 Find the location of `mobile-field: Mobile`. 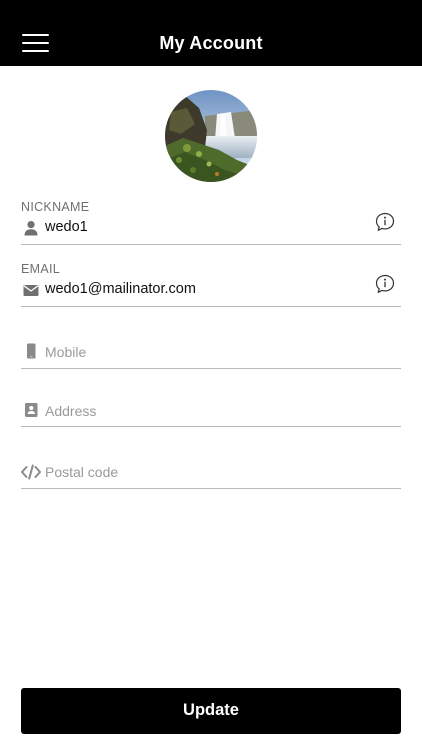

mobile-field: Mobile is located at coordinates (211, 353).